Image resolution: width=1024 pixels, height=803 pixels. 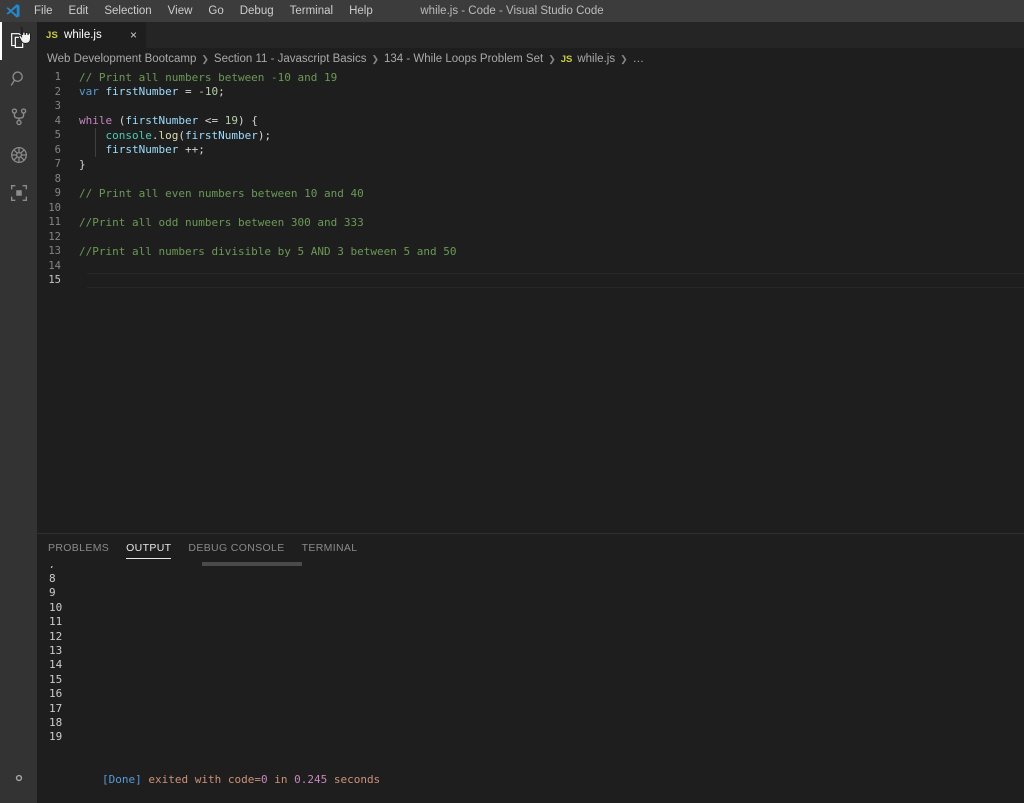 I want to click on code-line: 3, so click(x=530, y=106).